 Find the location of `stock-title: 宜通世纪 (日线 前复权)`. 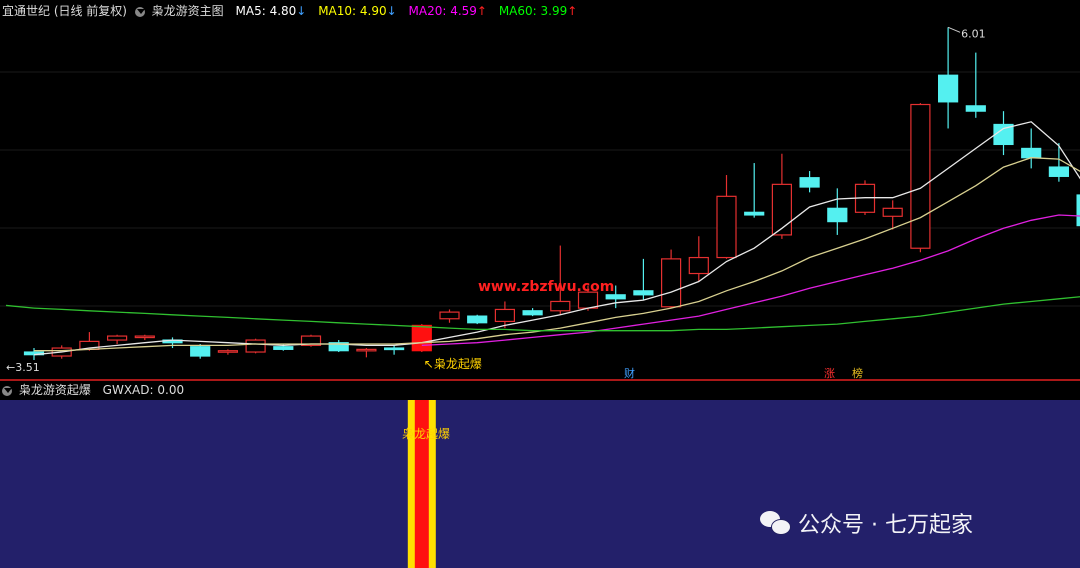

stock-title: 宜通世纪 (日线 前复权) is located at coordinates (64, 11).